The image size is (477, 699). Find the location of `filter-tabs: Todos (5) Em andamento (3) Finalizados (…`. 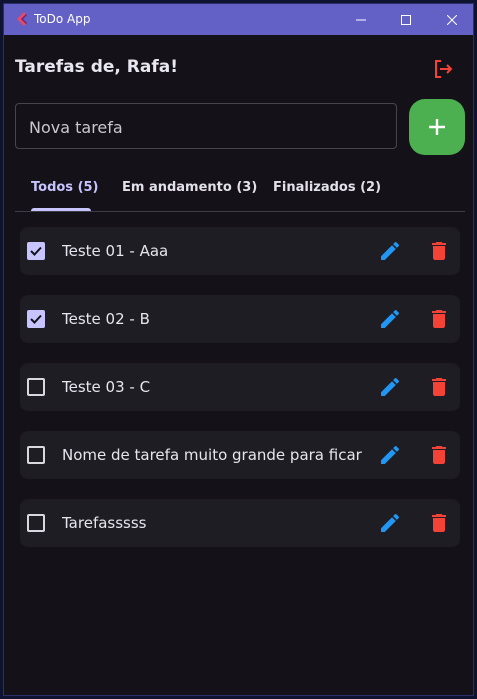

filter-tabs: Todos (5) Em andamento (3) Finalizados (… is located at coordinates (240, 192).